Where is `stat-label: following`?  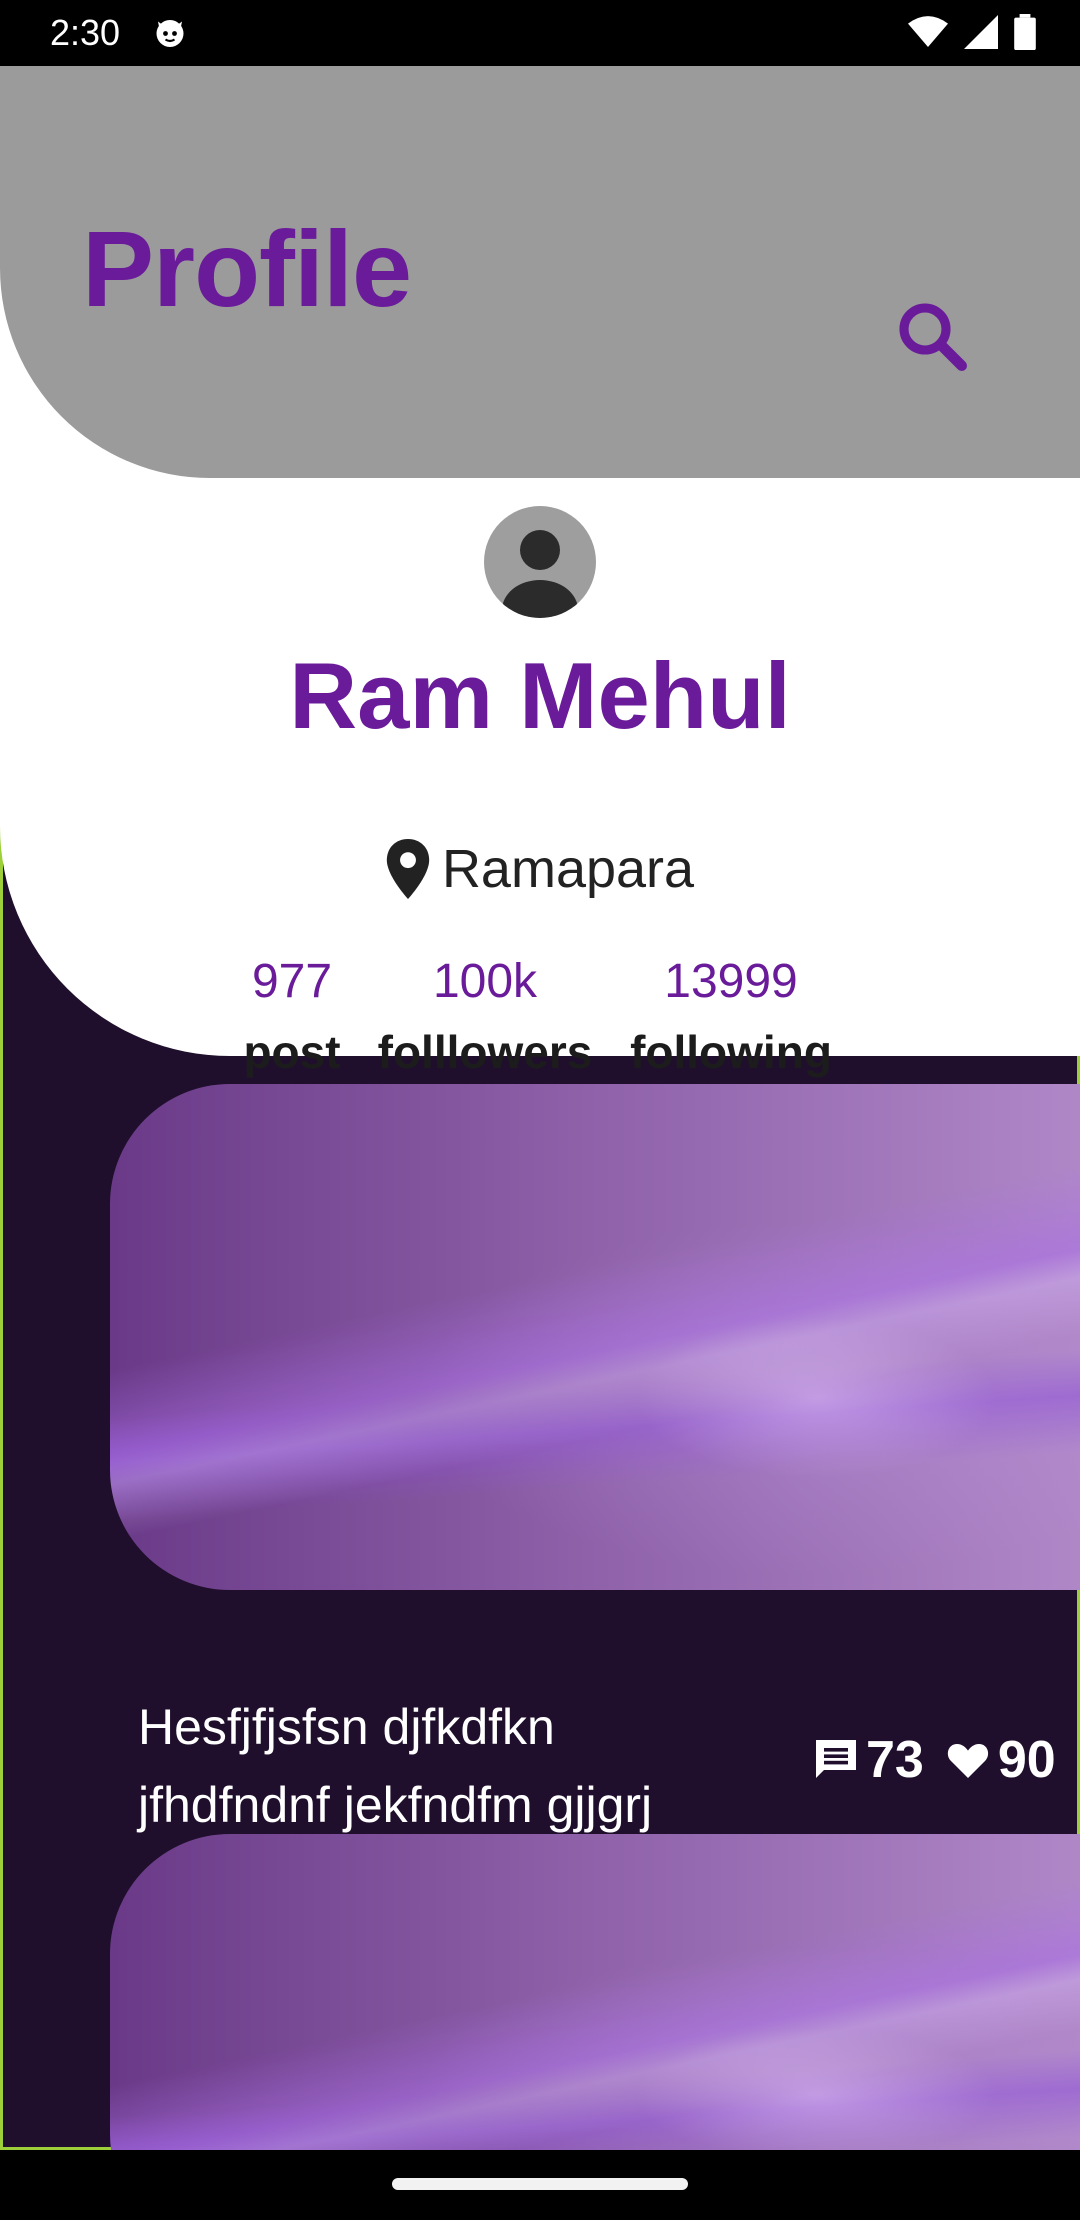
stat-label: following is located at coordinates (731, 1052).